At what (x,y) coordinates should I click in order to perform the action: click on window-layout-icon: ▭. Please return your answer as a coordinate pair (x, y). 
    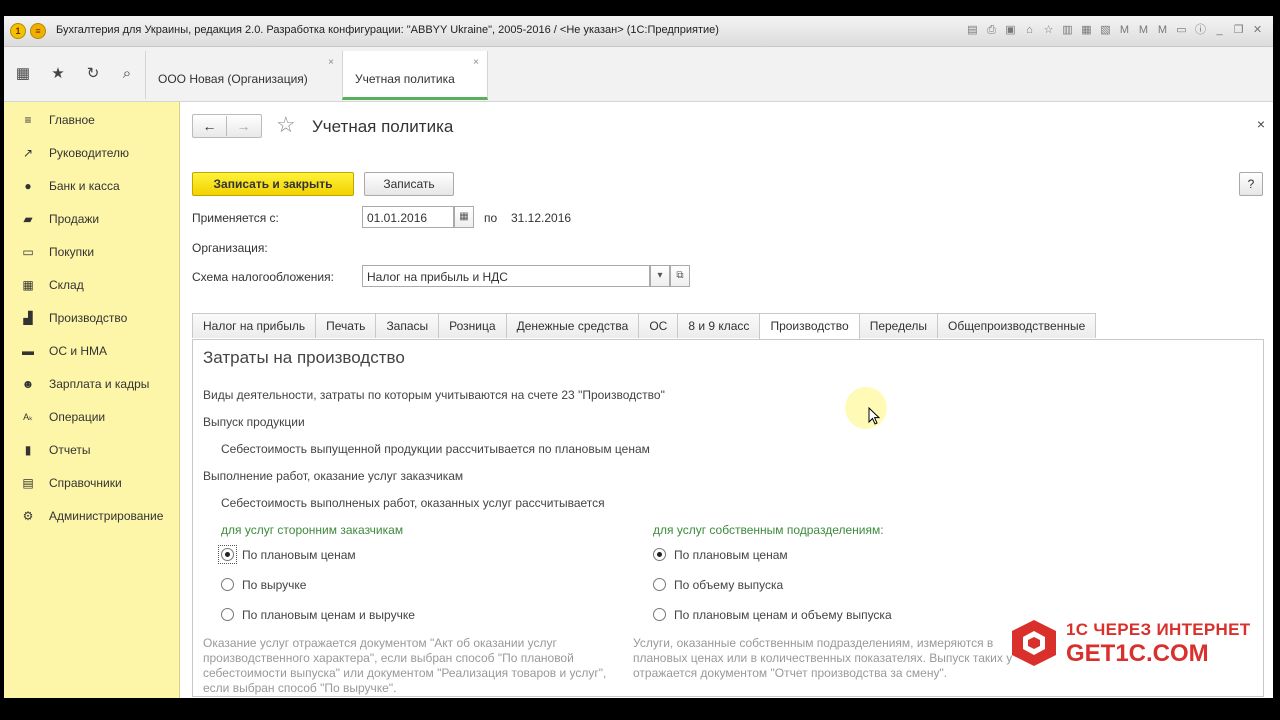
    Looking at the image, I should click on (1181, 30).